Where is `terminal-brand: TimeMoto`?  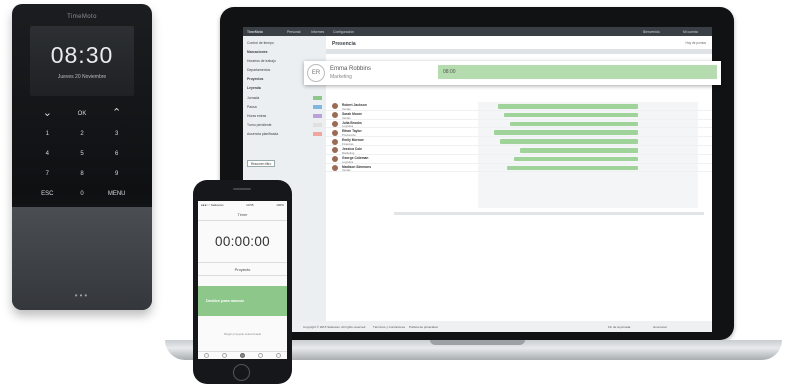
terminal-brand: TimeMoto is located at coordinates (82, 17).